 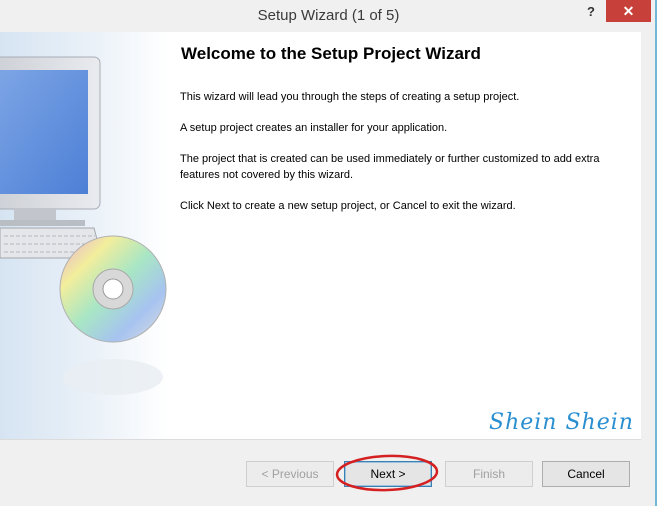 I want to click on help-button: ?, so click(x=591, y=13).